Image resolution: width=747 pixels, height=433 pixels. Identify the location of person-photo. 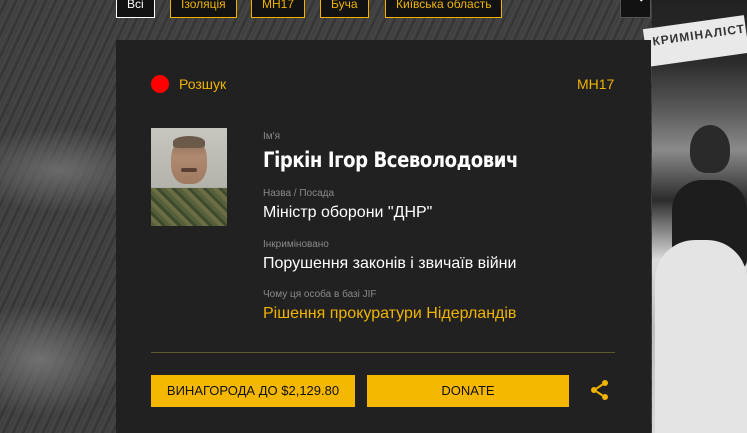
(189, 177).